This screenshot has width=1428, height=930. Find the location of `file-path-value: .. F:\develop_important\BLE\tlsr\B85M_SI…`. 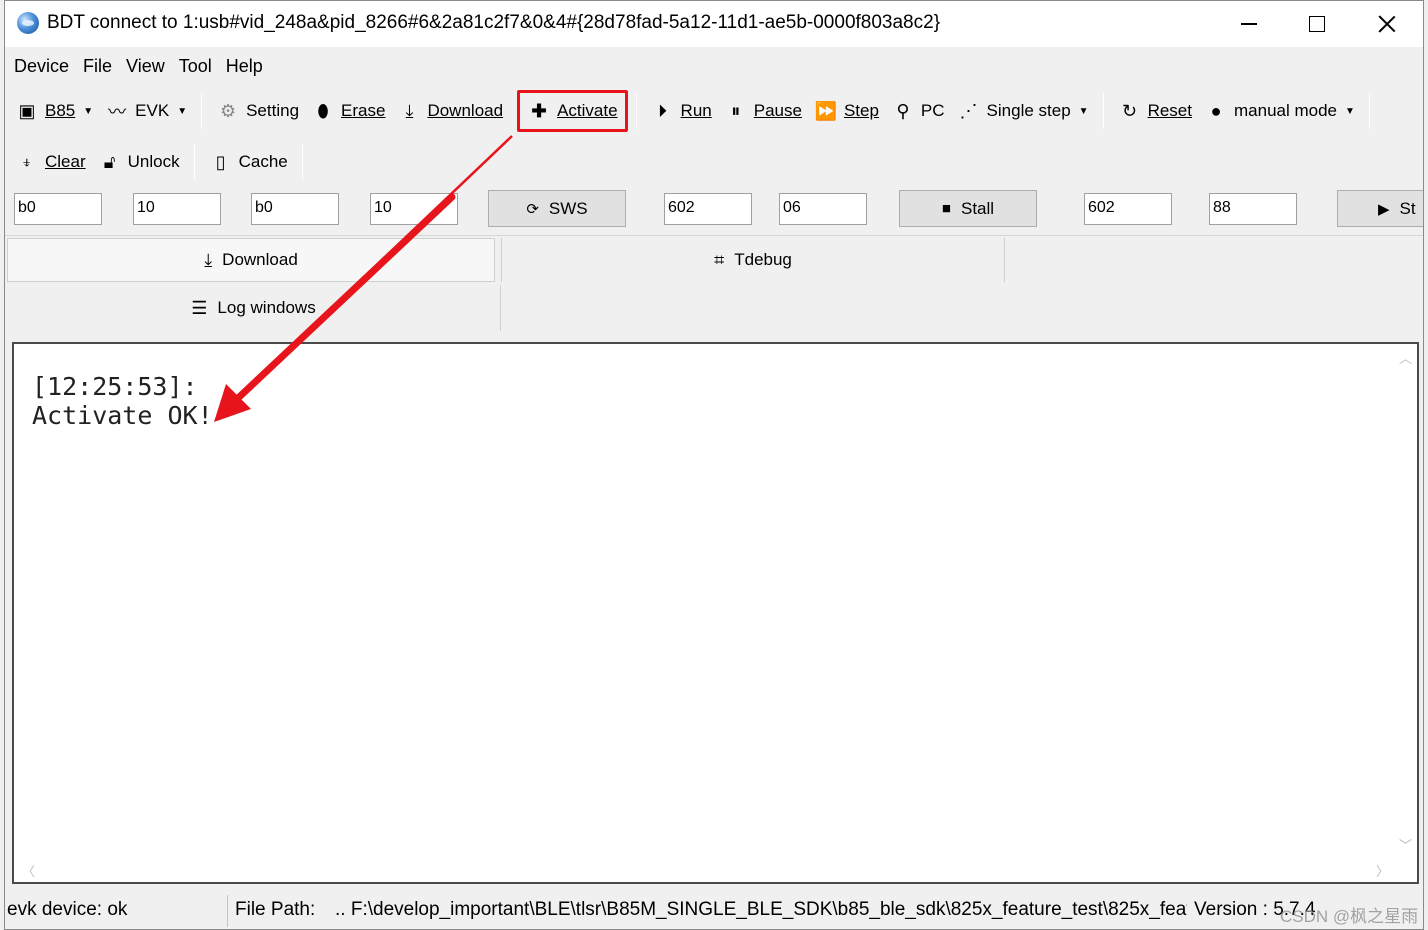

file-path-value: .. F:\develop_important\BLE\tlsr\B85M_SI… is located at coordinates (761, 909).